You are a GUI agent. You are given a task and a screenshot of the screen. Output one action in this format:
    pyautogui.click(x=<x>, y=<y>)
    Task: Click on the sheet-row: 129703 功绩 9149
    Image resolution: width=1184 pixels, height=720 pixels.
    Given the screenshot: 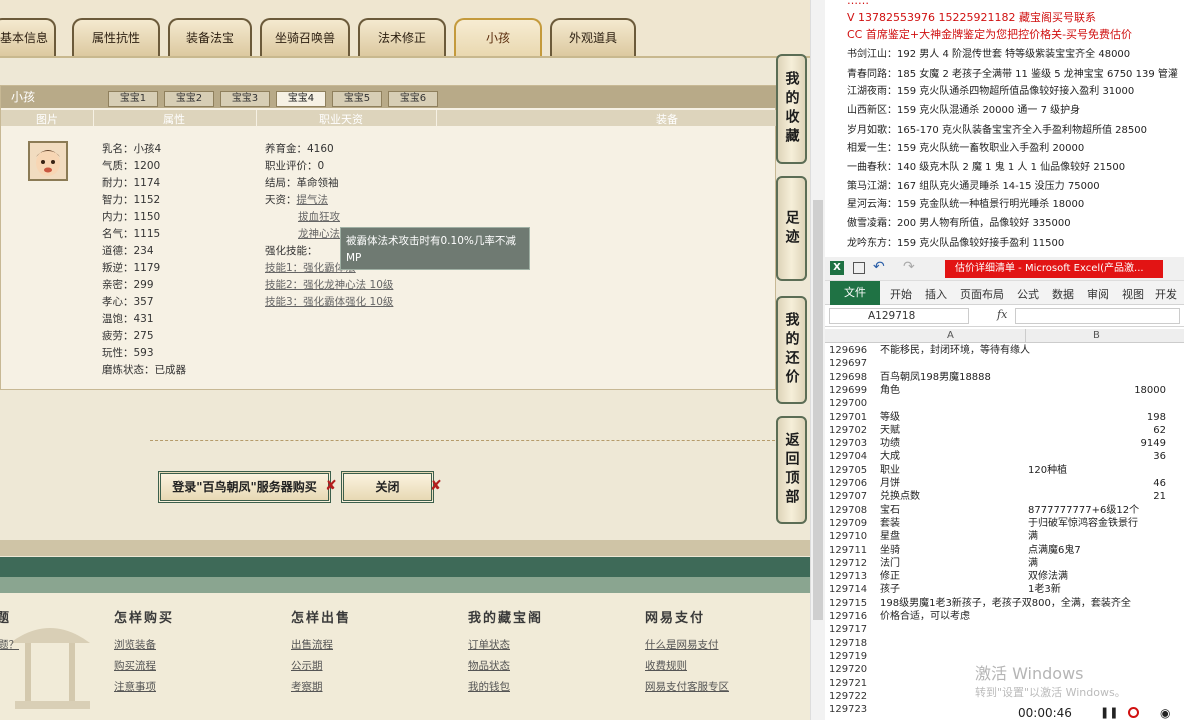 What is the action you would take?
    pyautogui.click(x=1004, y=443)
    